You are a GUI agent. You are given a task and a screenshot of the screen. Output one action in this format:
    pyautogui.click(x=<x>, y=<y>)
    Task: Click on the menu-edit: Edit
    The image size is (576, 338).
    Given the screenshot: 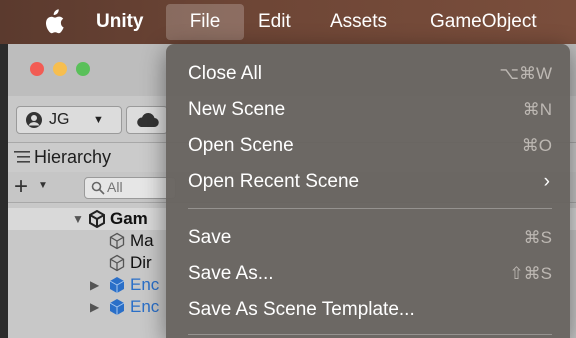 What is the action you would take?
    pyautogui.click(x=274, y=22)
    